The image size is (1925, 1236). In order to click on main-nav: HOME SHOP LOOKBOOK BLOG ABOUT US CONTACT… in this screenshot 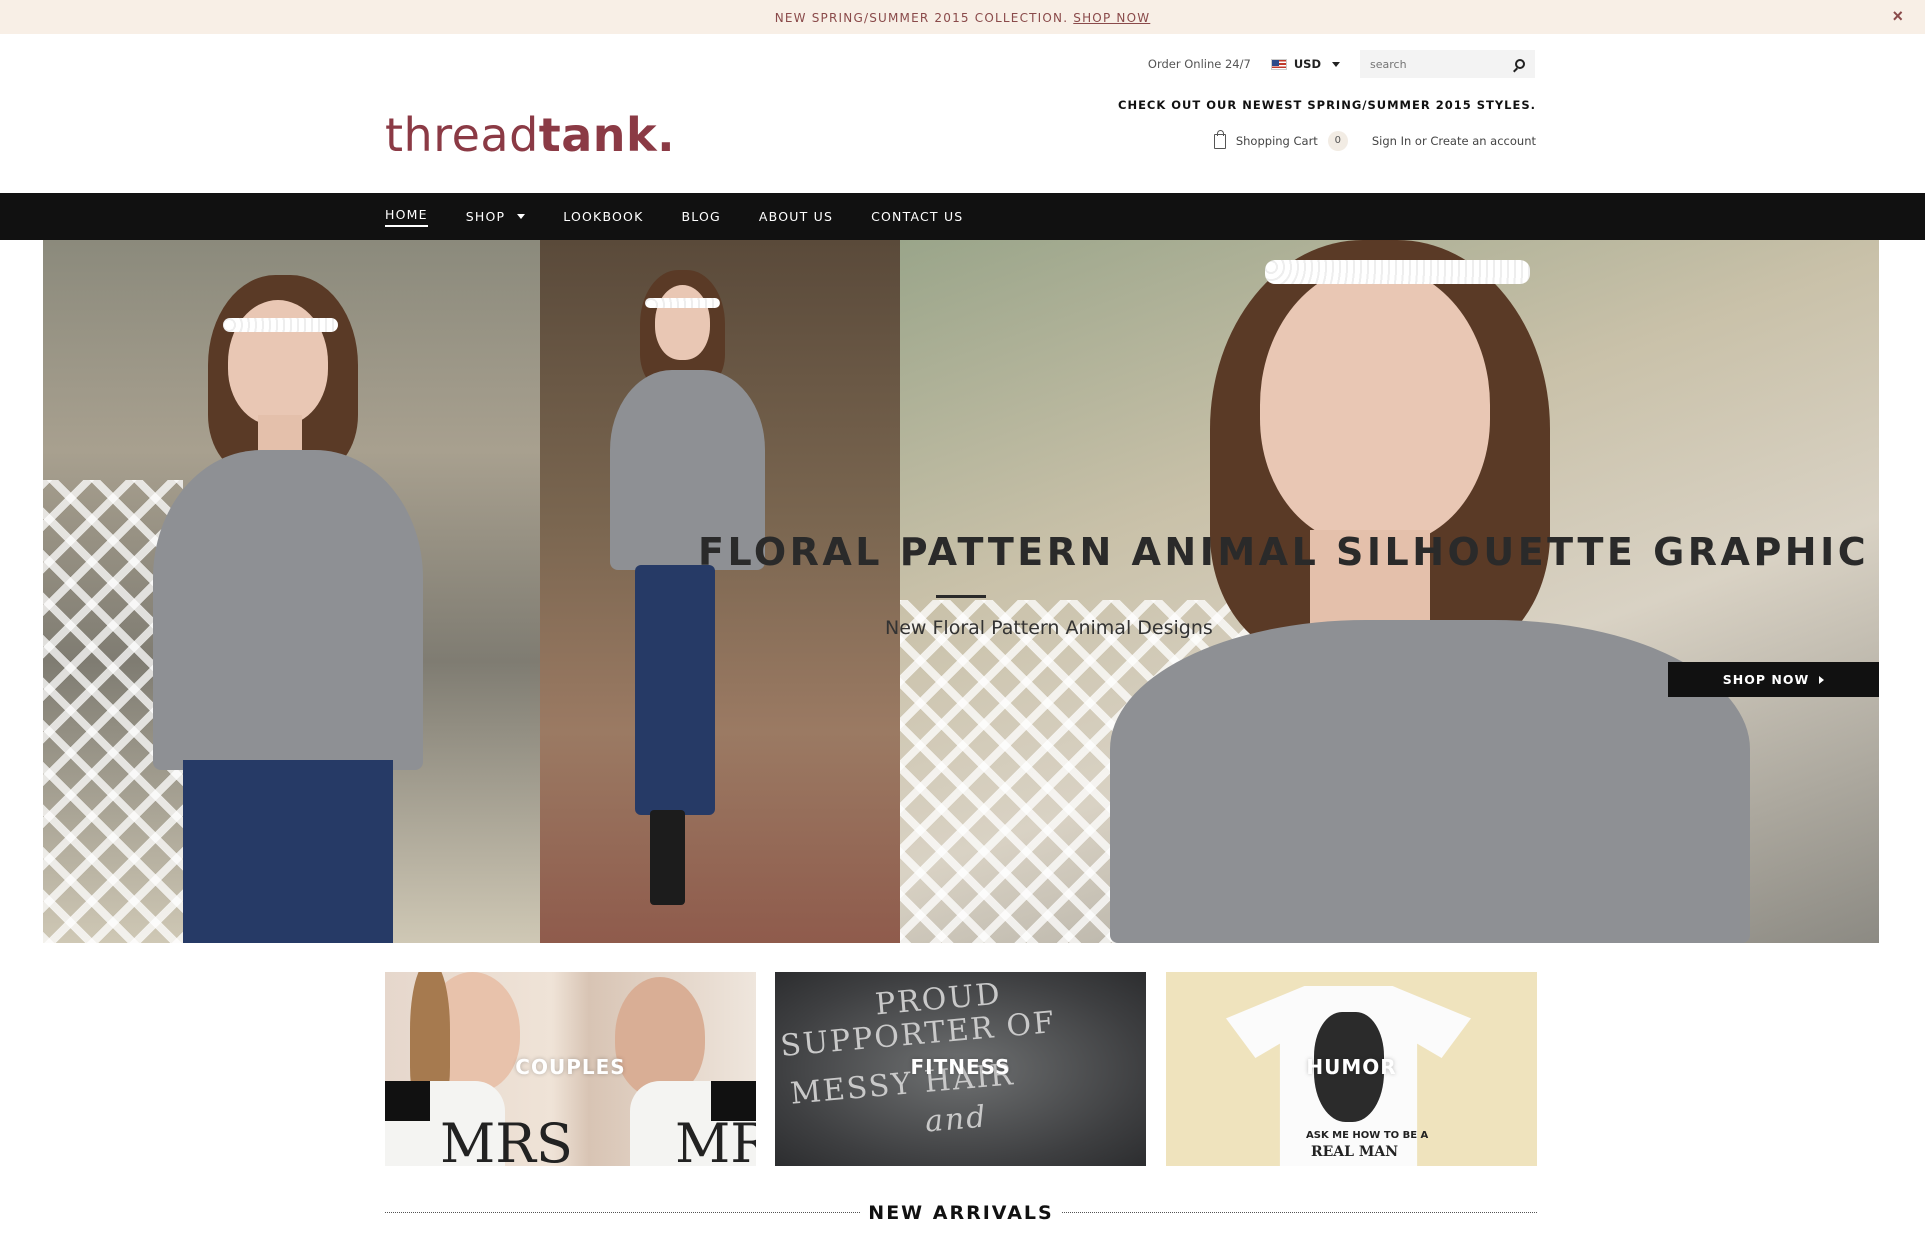, I will do `click(962, 216)`.